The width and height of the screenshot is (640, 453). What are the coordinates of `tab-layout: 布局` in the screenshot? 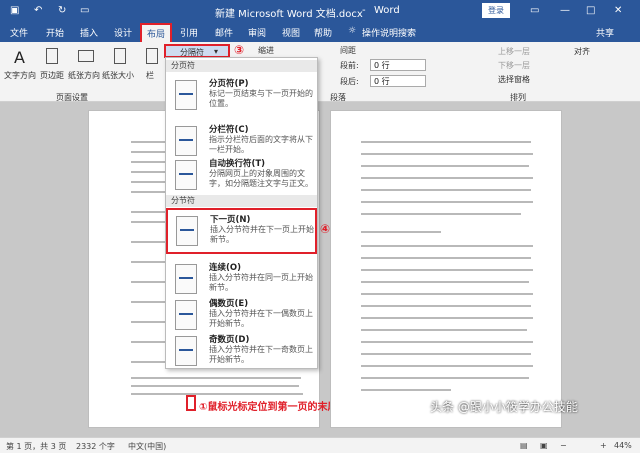 It's located at (156, 33).